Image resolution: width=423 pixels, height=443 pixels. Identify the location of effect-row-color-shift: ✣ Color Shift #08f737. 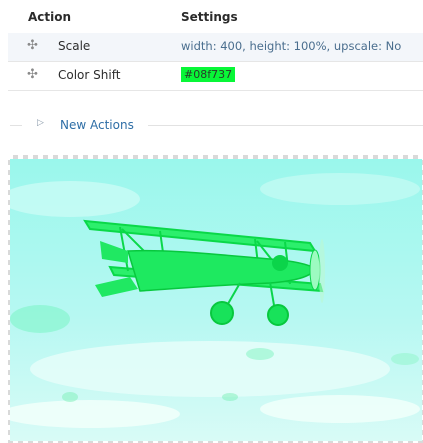
(215, 76).